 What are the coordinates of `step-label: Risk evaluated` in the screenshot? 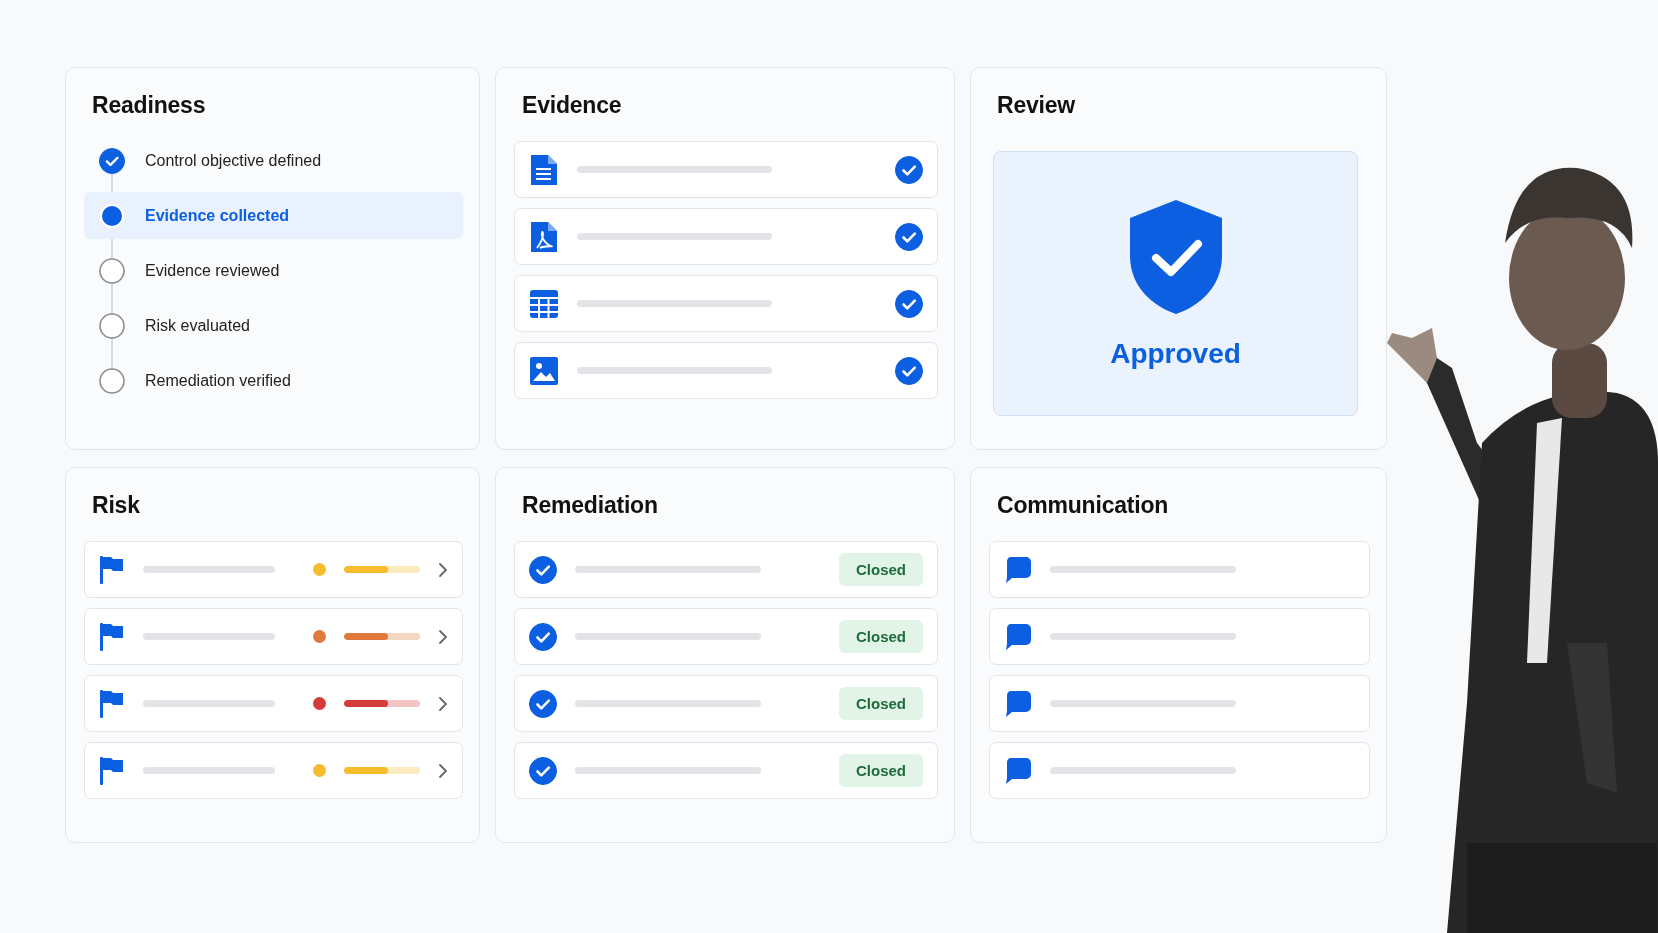 It's located at (197, 325).